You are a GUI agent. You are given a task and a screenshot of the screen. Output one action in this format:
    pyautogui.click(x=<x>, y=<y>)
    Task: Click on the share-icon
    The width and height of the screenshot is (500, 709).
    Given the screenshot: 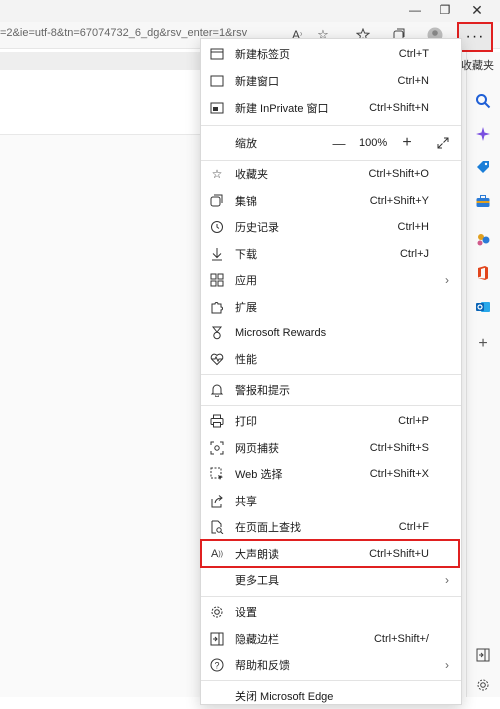 What is the action you would take?
    pyautogui.click(x=217, y=501)
    